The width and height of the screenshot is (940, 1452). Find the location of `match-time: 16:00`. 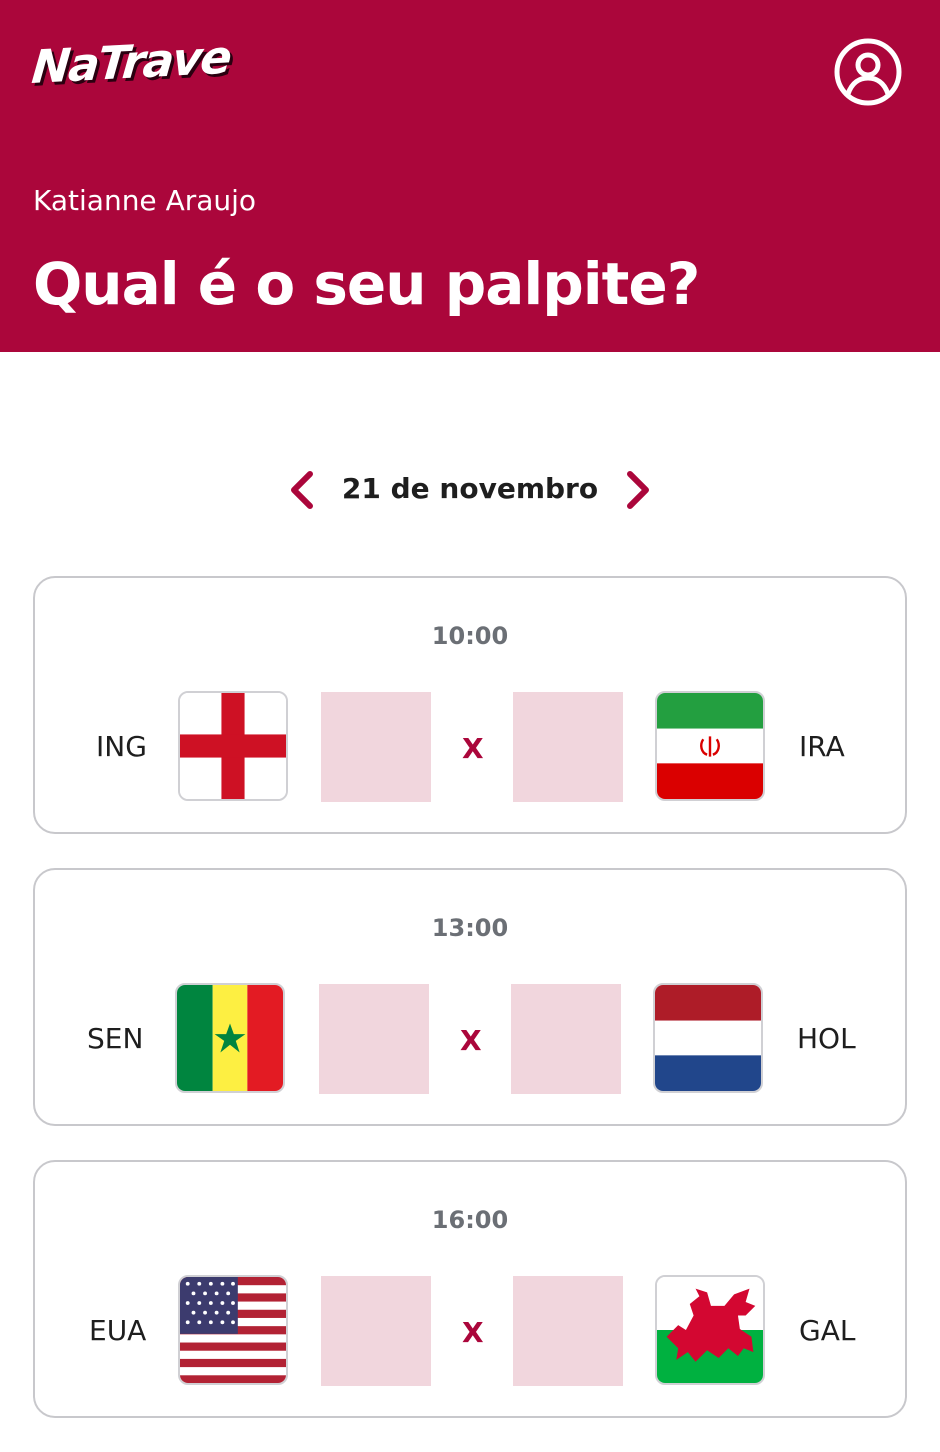

match-time: 16:00 is located at coordinates (470, 1220).